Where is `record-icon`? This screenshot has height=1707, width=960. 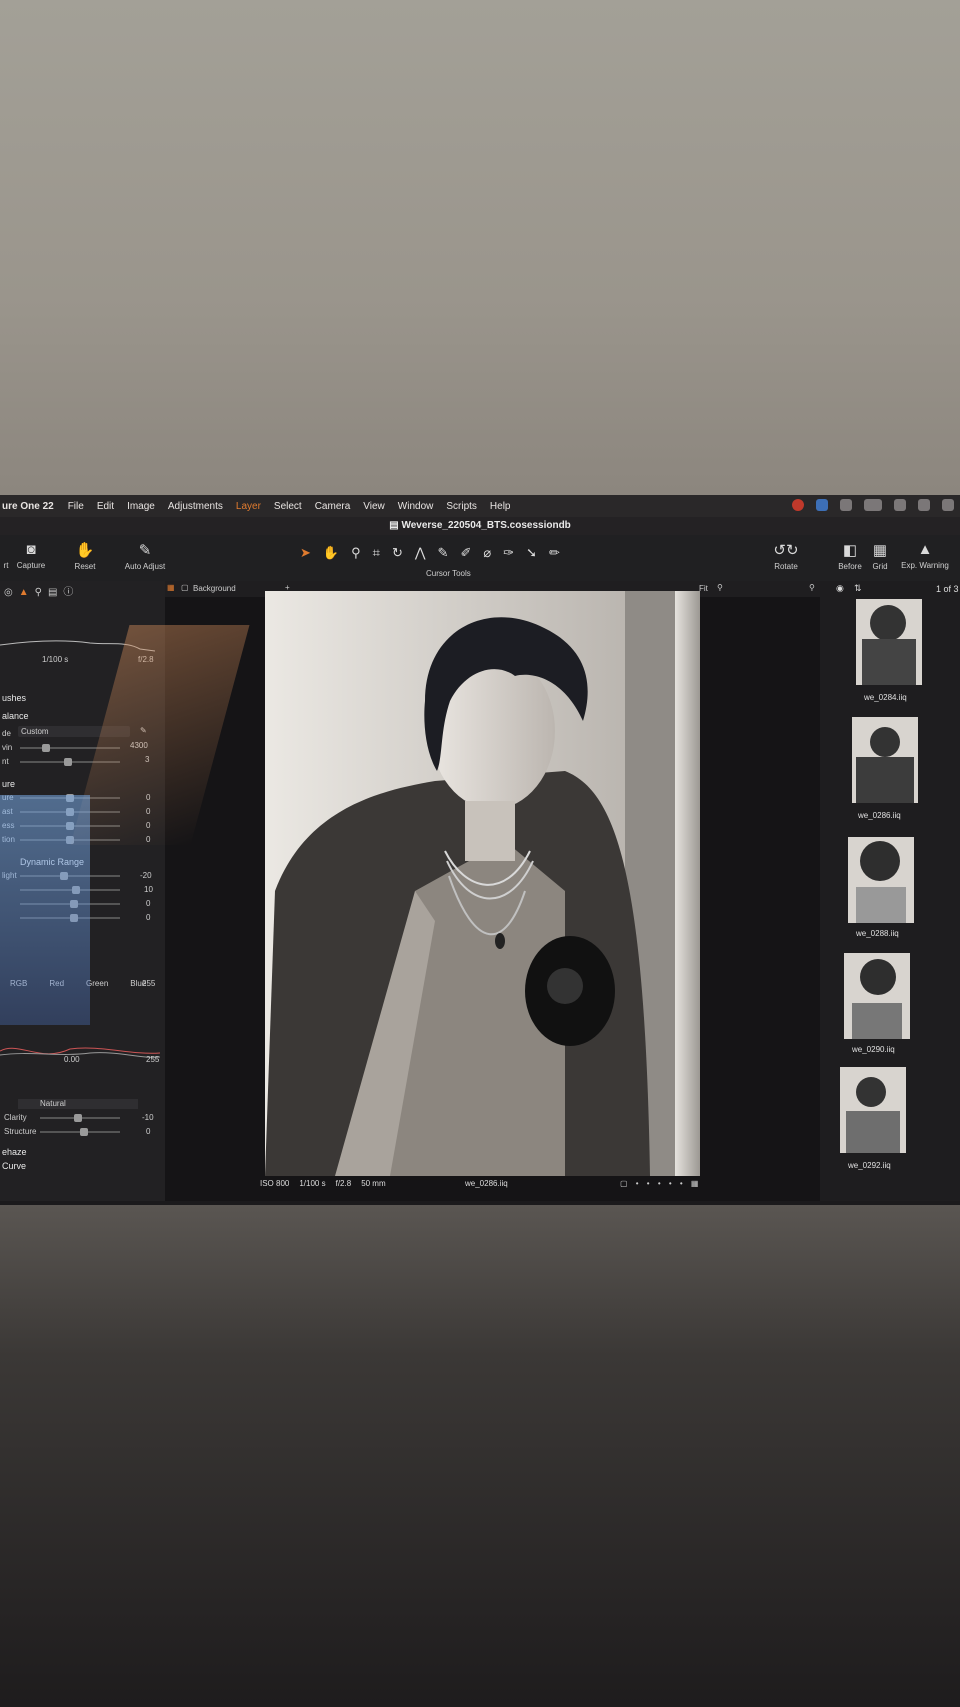
record-icon is located at coordinates (798, 505).